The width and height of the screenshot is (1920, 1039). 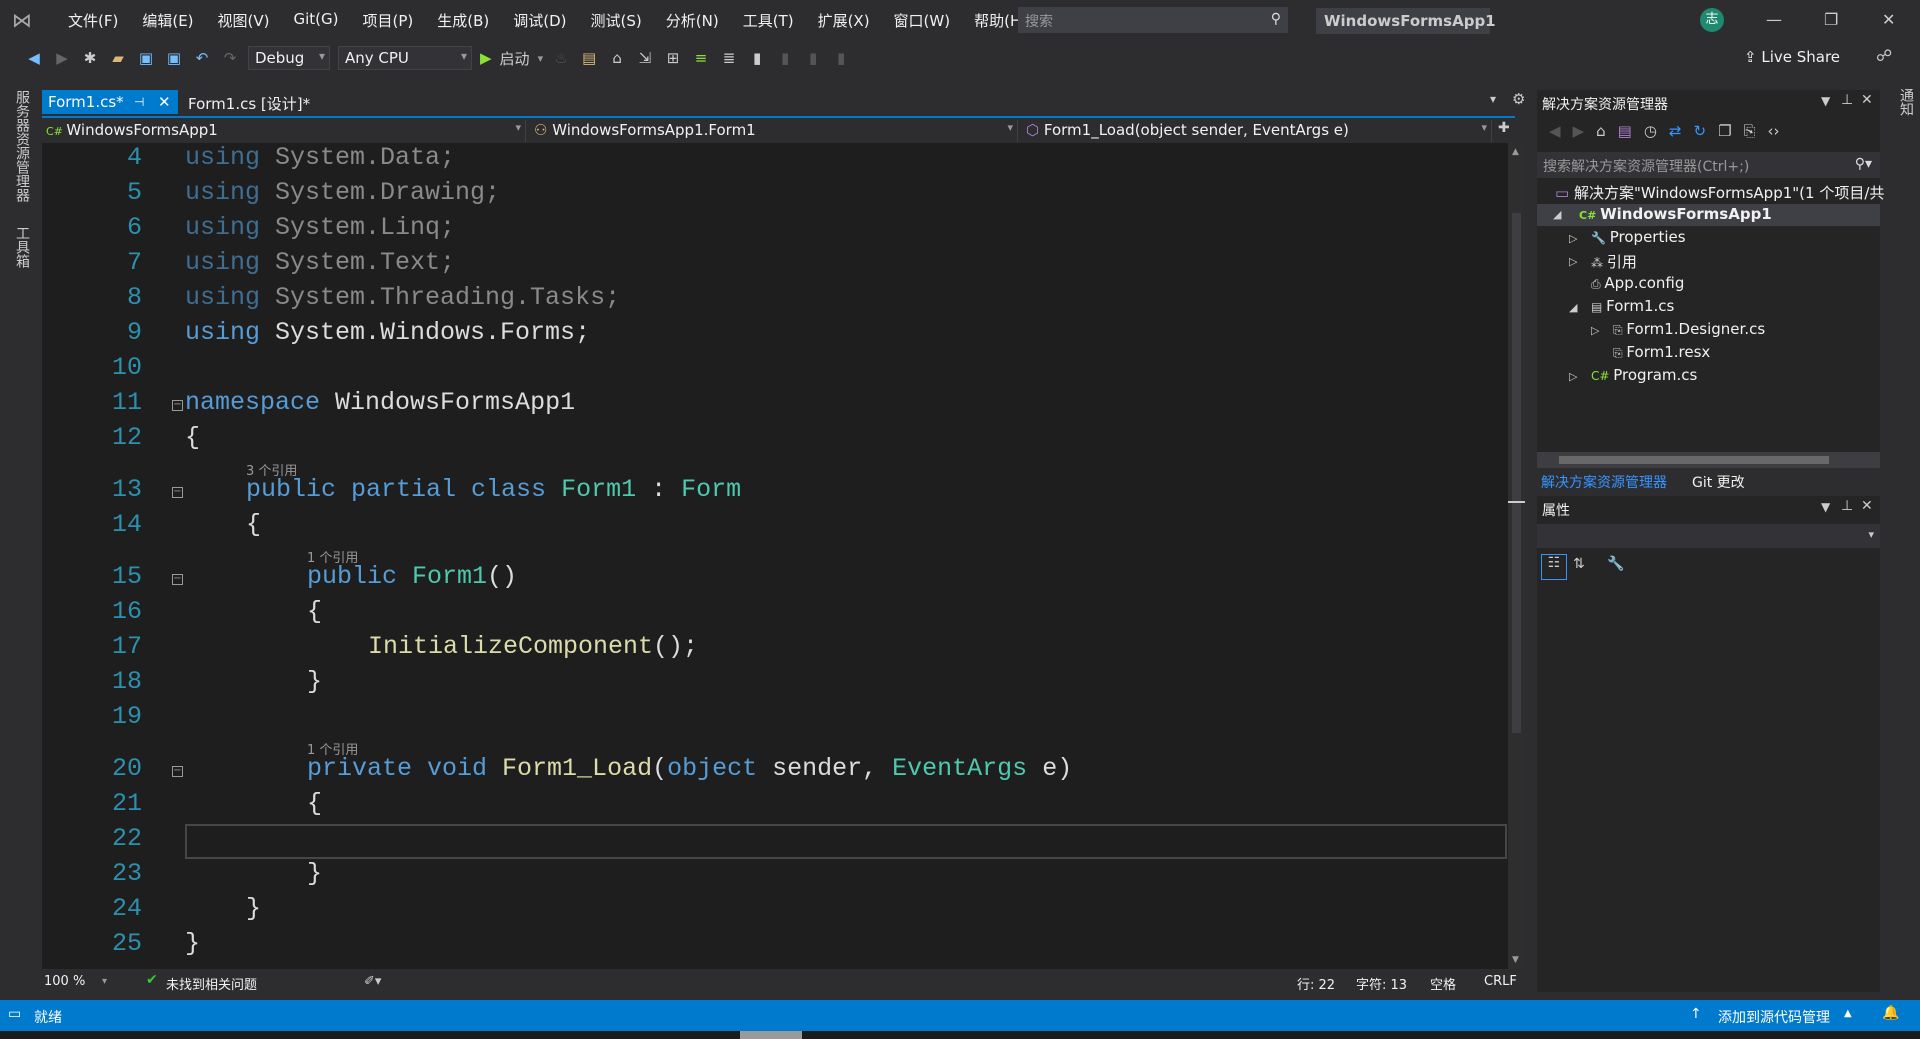 What do you see at coordinates (645, 58) in the screenshot?
I see `step-icon: ⇲` at bounding box center [645, 58].